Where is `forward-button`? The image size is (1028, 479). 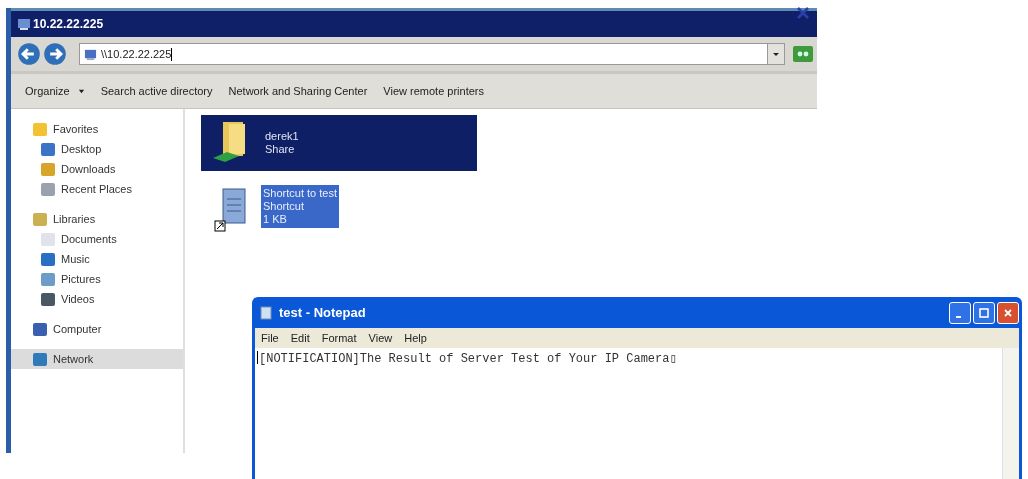 forward-button is located at coordinates (55, 54).